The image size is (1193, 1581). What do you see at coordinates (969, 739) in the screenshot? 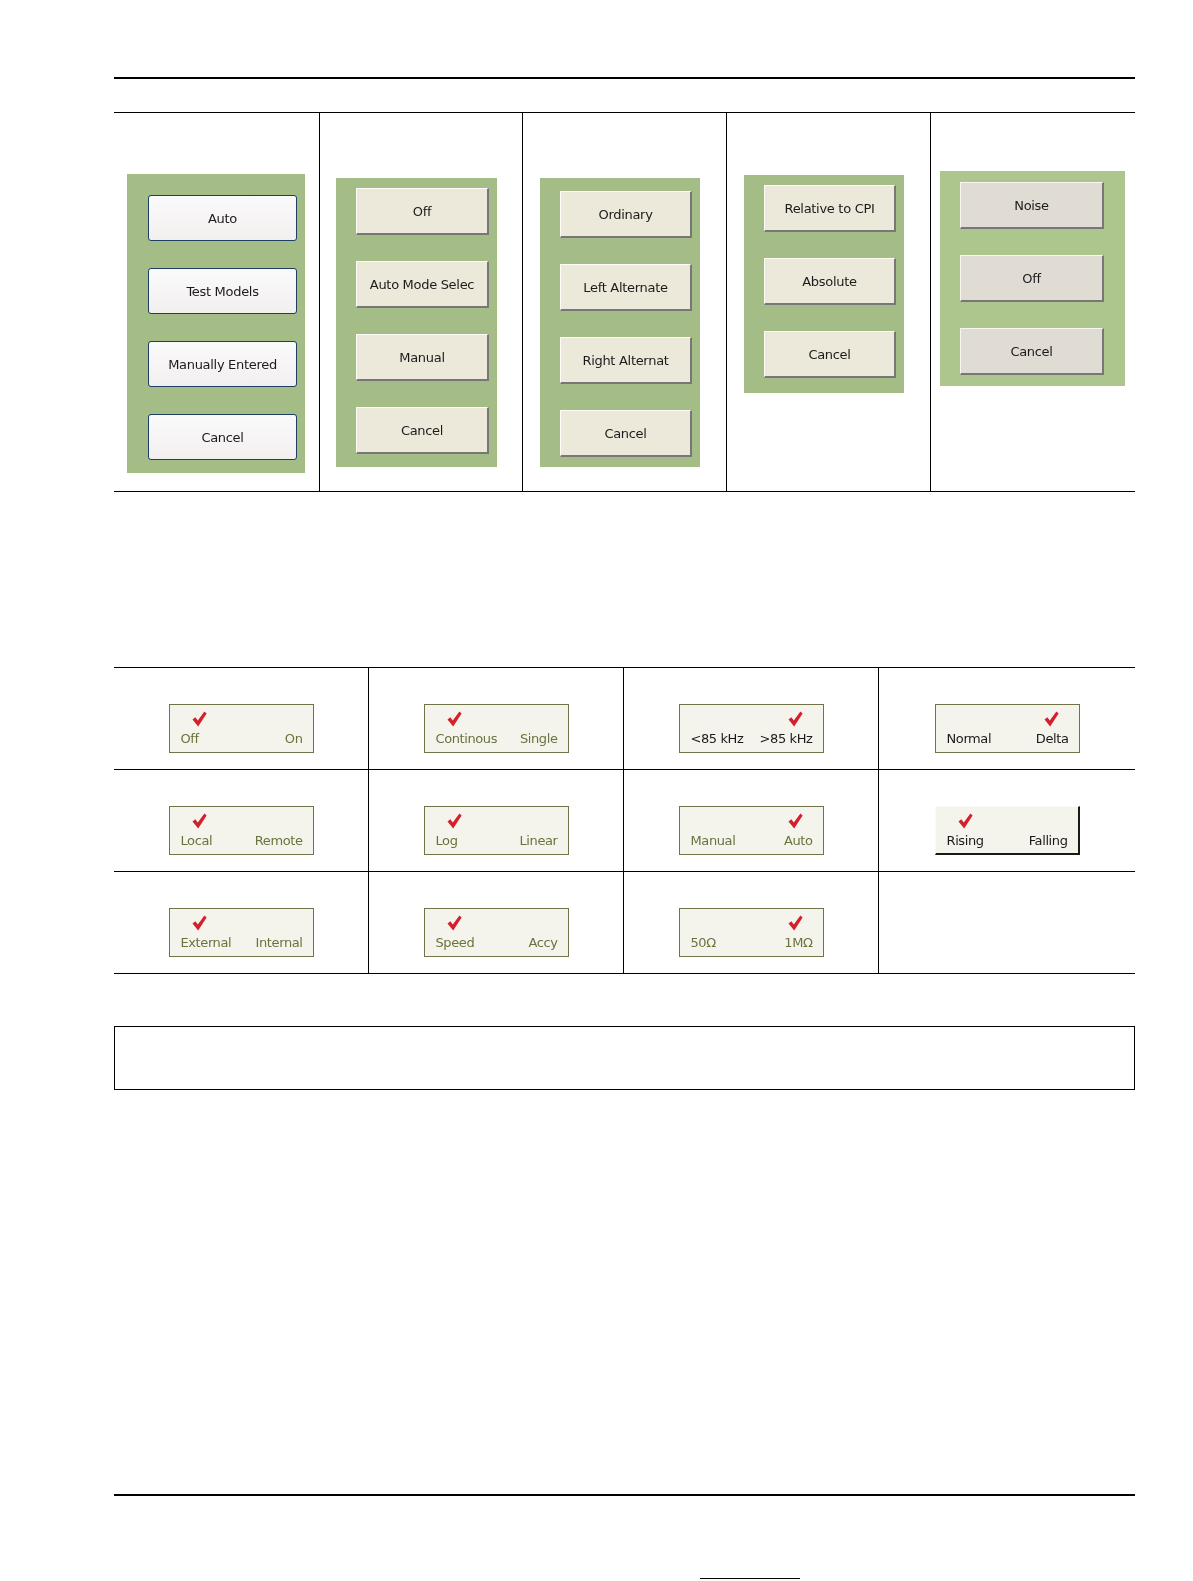
I see `option-label: Normal` at bounding box center [969, 739].